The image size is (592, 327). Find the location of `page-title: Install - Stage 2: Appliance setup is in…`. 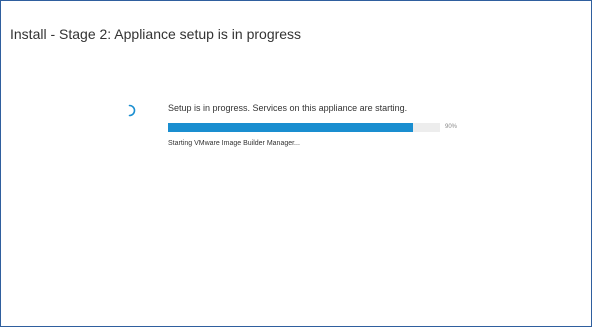

page-title: Install - Stage 2: Appliance setup is in… is located at coordinates (156, 34).